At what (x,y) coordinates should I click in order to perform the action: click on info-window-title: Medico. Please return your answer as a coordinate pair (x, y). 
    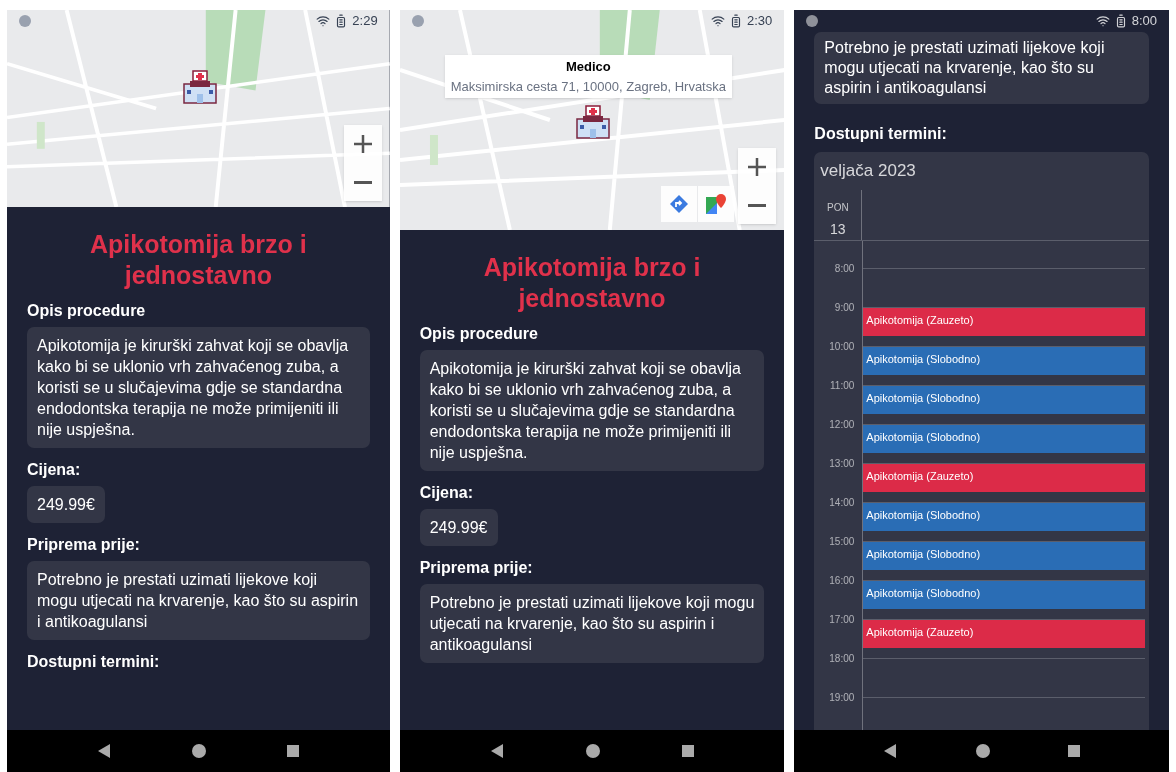
    Looking at the image, I should click on (588, 67).